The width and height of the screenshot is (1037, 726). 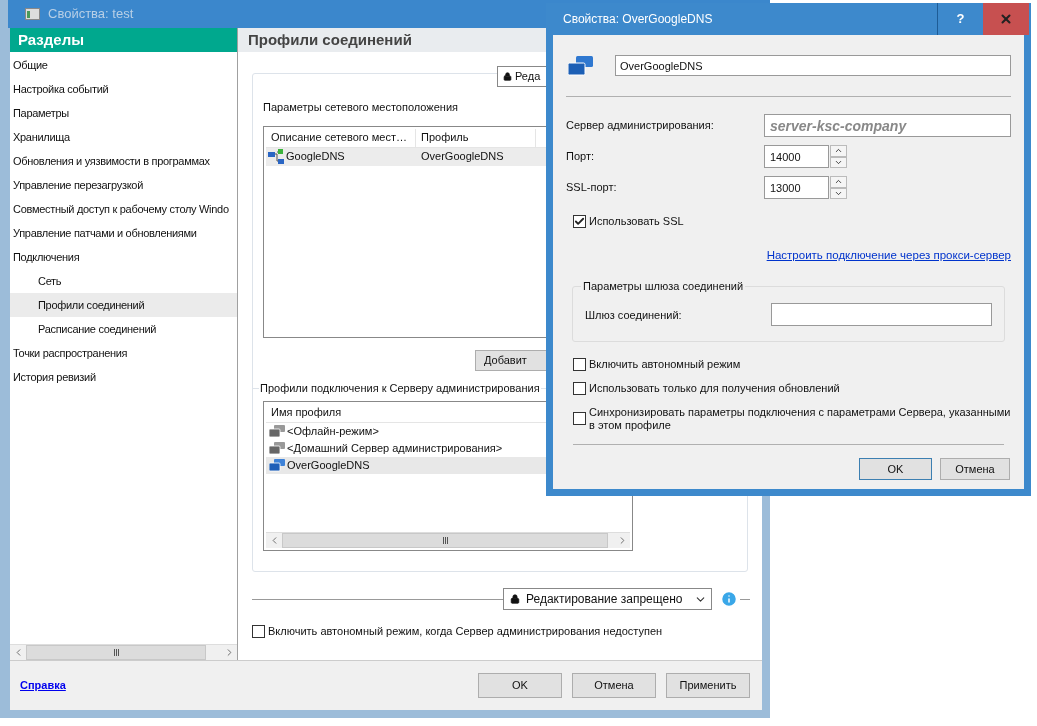 What do you see at coordinates (32, 14) in the screenshot?
I see `window-icon` at bounding box center [32, 14].